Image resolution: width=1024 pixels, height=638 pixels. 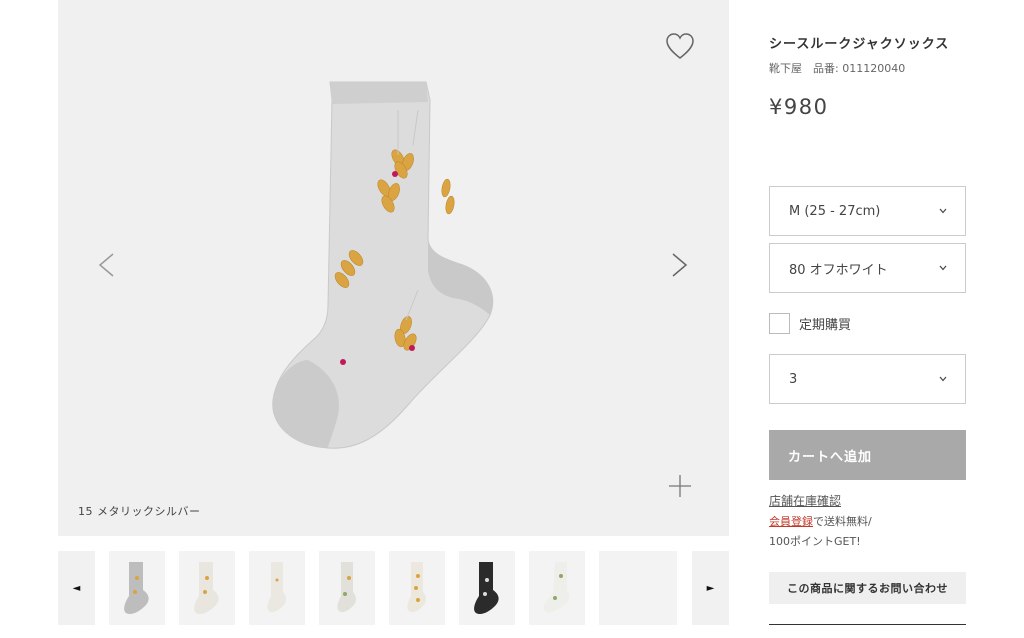 I want to click on favorite-heart-icon, so click(x=680, y=47).